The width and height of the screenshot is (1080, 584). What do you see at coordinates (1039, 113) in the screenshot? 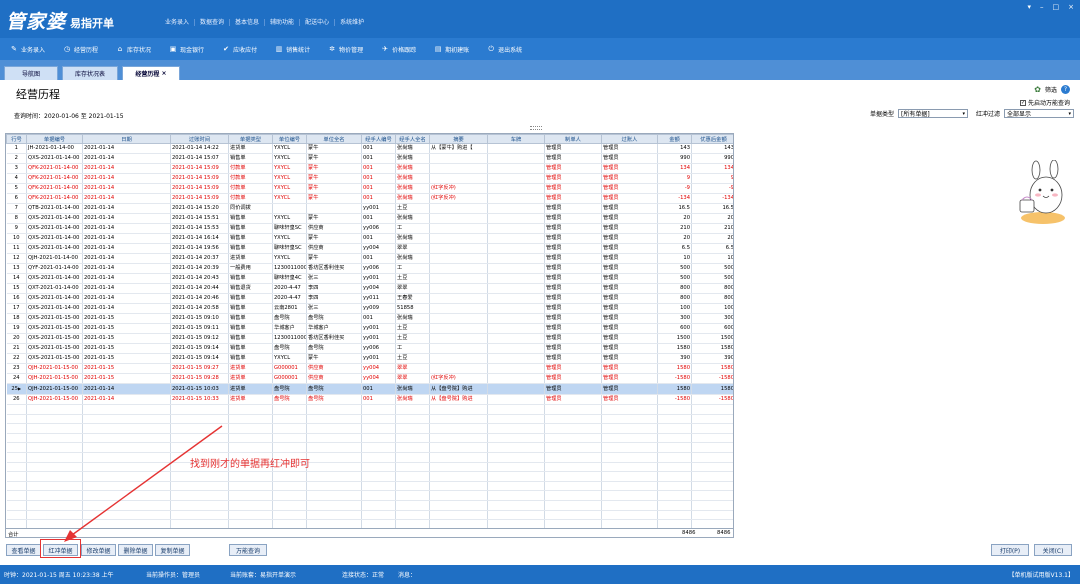
I see `redflush-select: 全部显示 ▾` at bounding box center [1039, 113].